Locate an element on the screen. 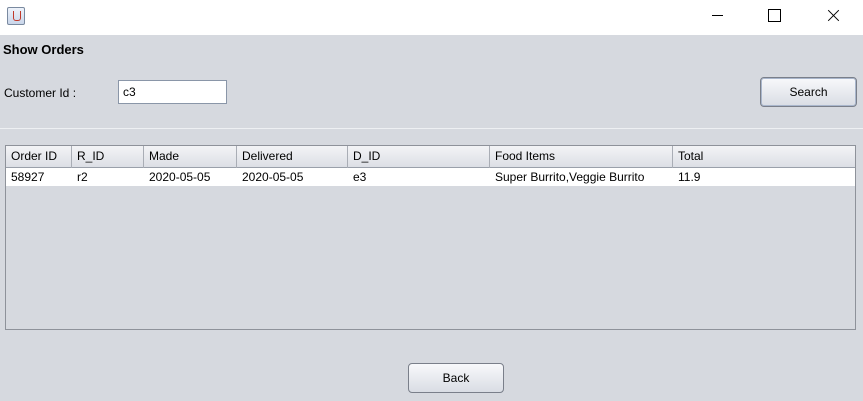  column-header-d-id: D_ID is located at coordinates (419, 157).